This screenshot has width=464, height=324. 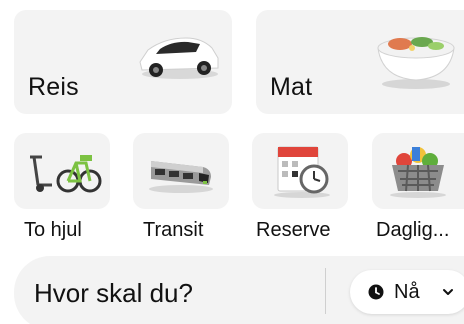 I want to click on clock-icon, so click(x=376, y=292).